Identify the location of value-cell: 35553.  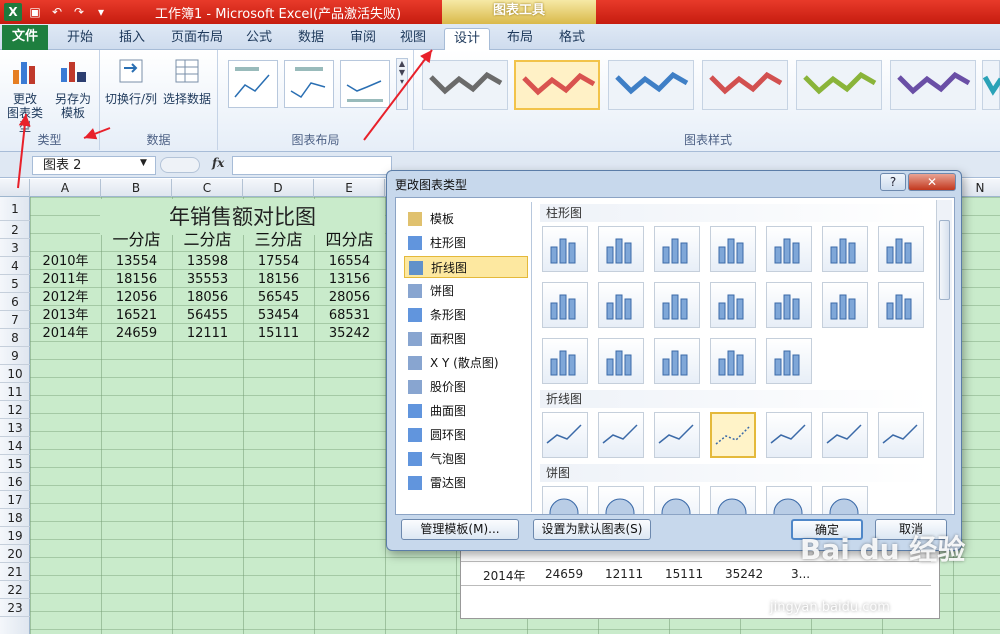
(207, 280).